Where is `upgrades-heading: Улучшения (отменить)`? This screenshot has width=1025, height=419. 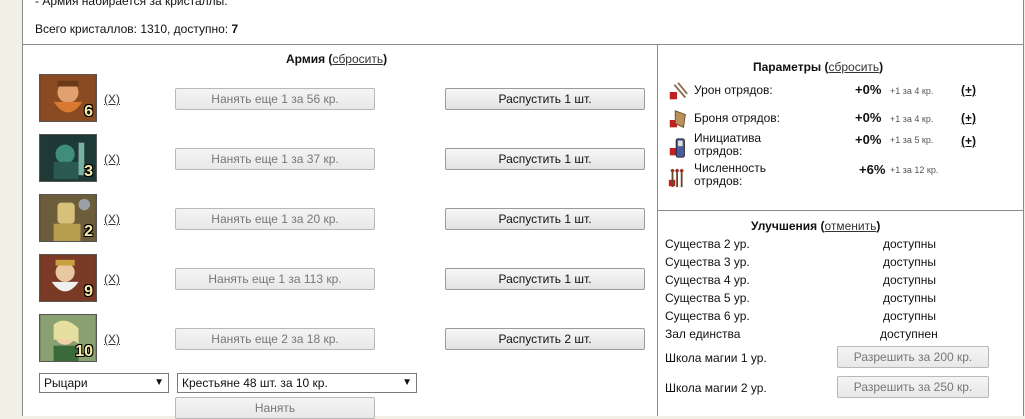
upgrades-heading: Улучшения (отменить) is located at coordinates (816, 226).